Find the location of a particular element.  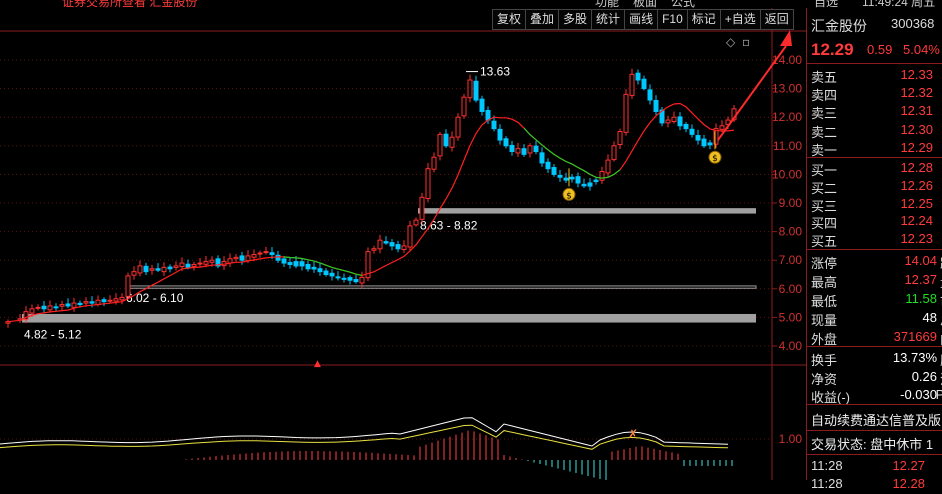

bid-level-label: 买一 is located at coordinates (824, 170).